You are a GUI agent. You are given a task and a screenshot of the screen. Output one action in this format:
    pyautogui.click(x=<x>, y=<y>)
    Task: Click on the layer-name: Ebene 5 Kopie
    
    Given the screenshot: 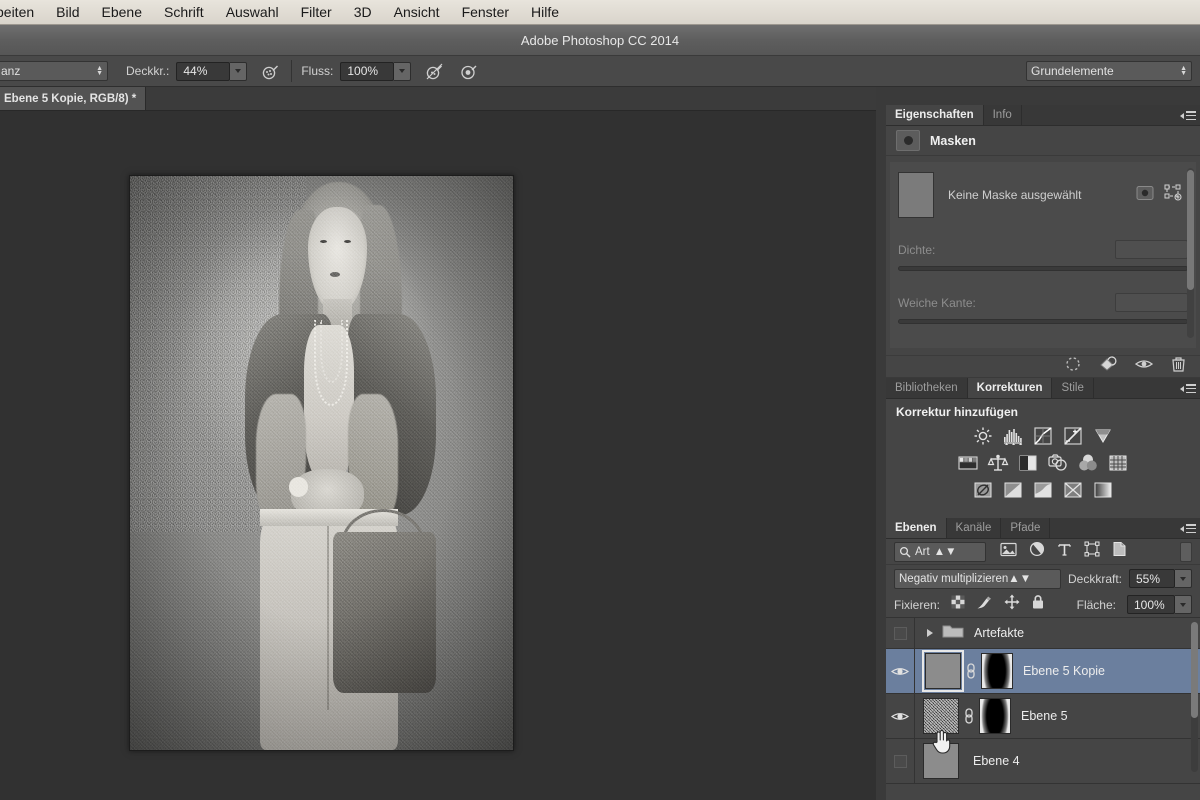 What is the action you would take?
    pyautogui.click(x=1064, y=671)
    